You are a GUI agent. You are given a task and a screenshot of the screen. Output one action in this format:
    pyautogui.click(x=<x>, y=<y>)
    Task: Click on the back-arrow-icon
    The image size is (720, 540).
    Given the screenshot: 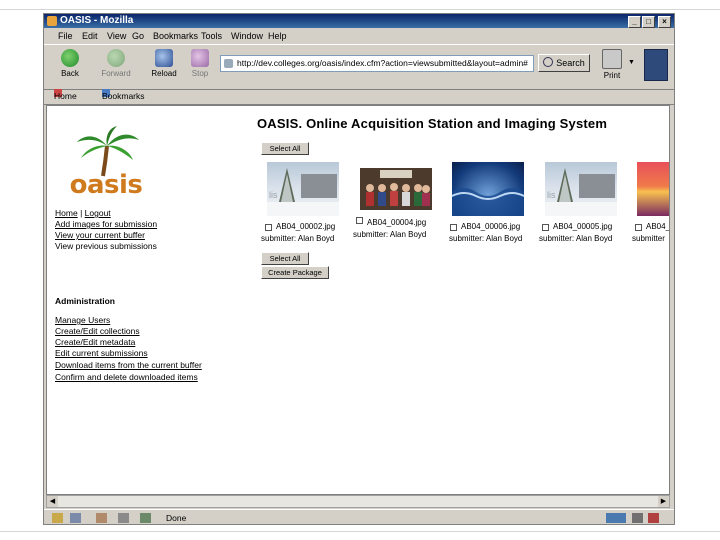 What is the action you would take?
    pyautogui.click(x=70, y=58)
    